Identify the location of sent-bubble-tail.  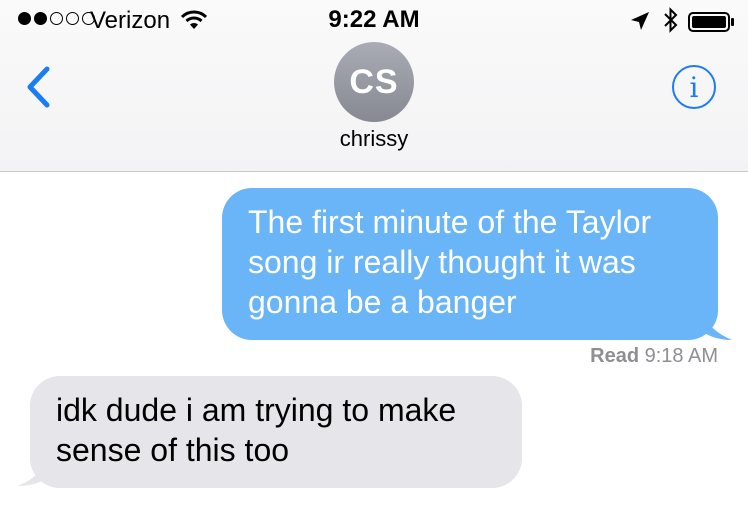
(716, 326).